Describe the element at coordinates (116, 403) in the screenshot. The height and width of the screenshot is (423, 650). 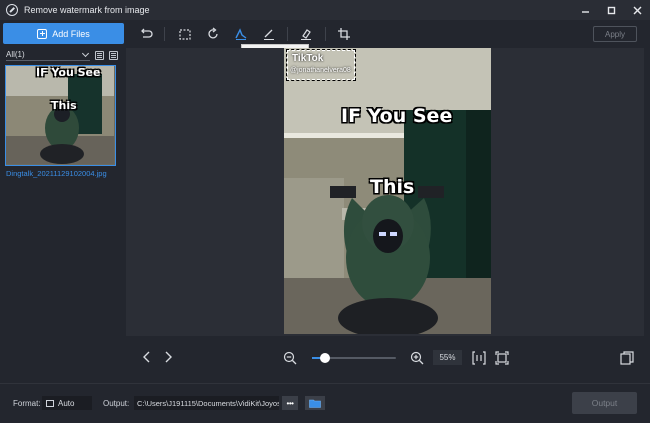
I see `output-label: Output:` at that location.